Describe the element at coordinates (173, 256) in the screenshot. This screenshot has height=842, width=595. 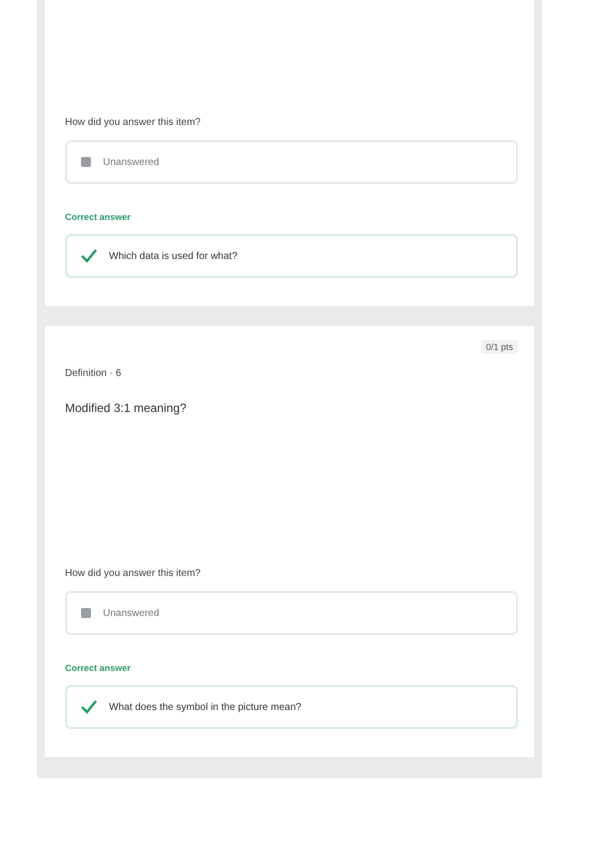
I see `correct-answer-text: Which data is used for what?` at that location.